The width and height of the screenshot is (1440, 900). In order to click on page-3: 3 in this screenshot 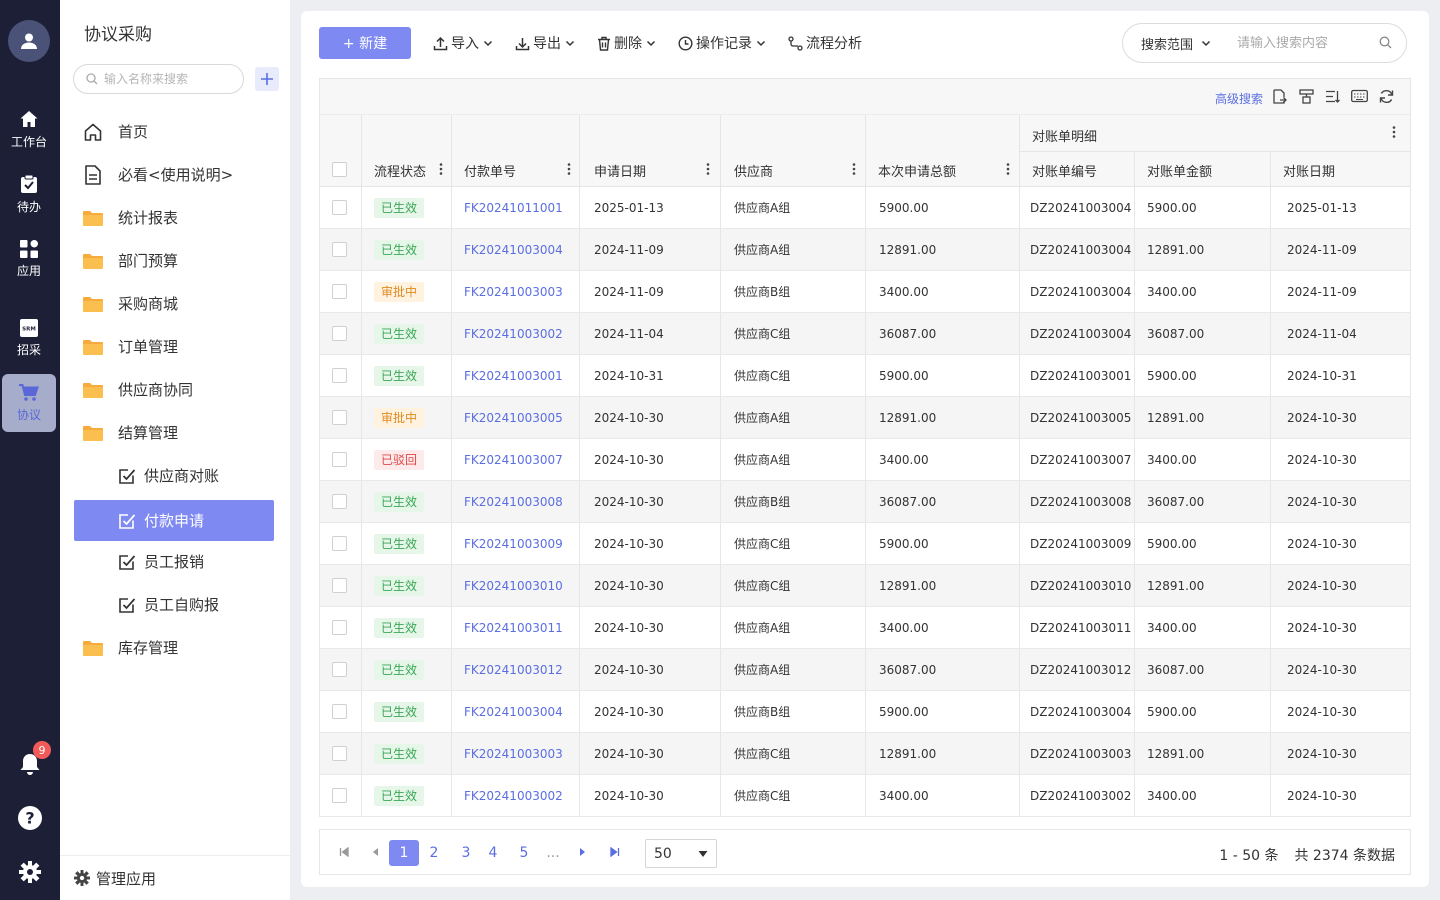, I will do `click(466, 853)`.